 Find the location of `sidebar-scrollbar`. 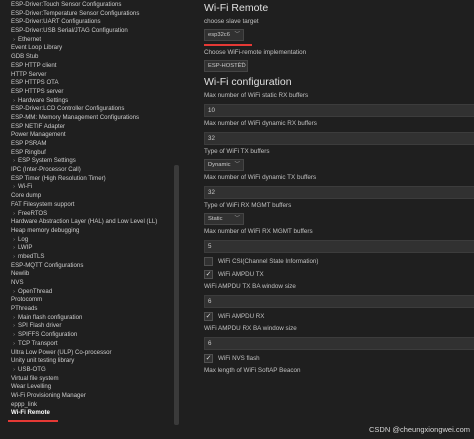

sidebar-scrollbar is located at coordinates (176, 295).